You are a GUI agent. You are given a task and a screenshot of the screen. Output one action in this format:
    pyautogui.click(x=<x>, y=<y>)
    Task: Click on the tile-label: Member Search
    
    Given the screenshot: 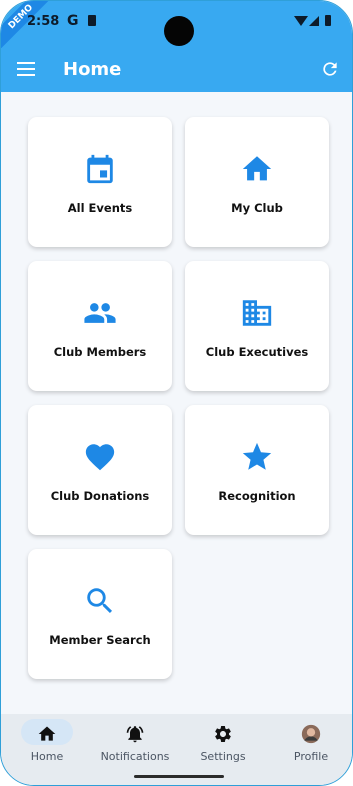 What is the action you would take?
    pyautogui.click(x=100, y=640)
    